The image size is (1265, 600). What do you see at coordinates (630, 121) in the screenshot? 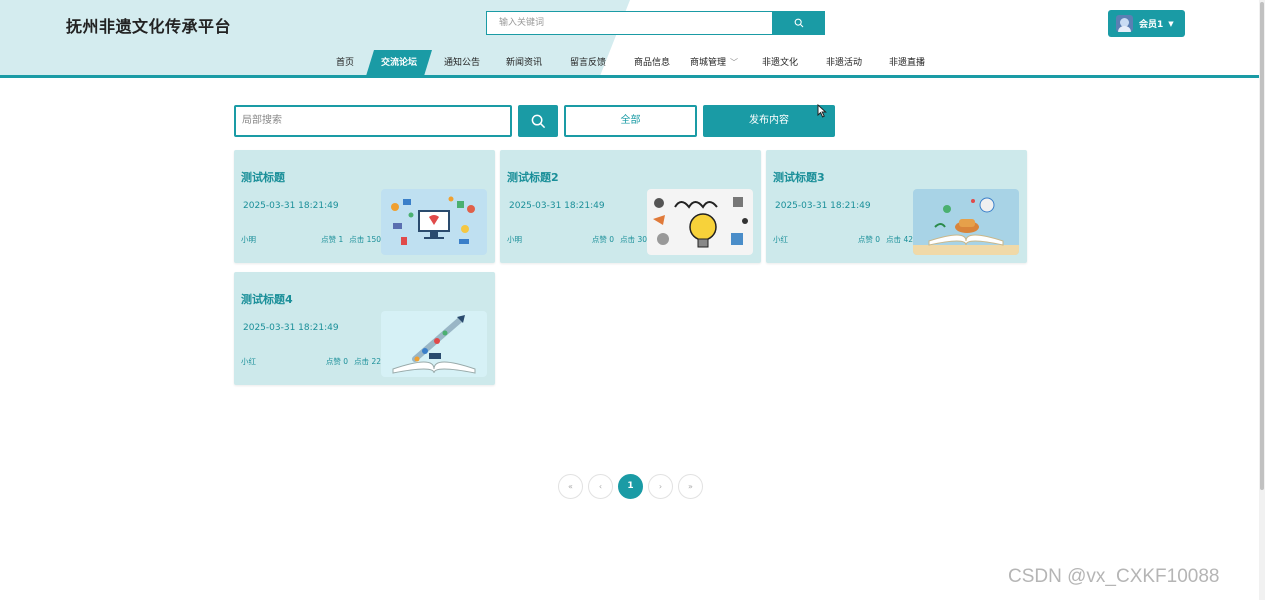
I see `all-filter-button: 全部` at bounding box center [630, 121].